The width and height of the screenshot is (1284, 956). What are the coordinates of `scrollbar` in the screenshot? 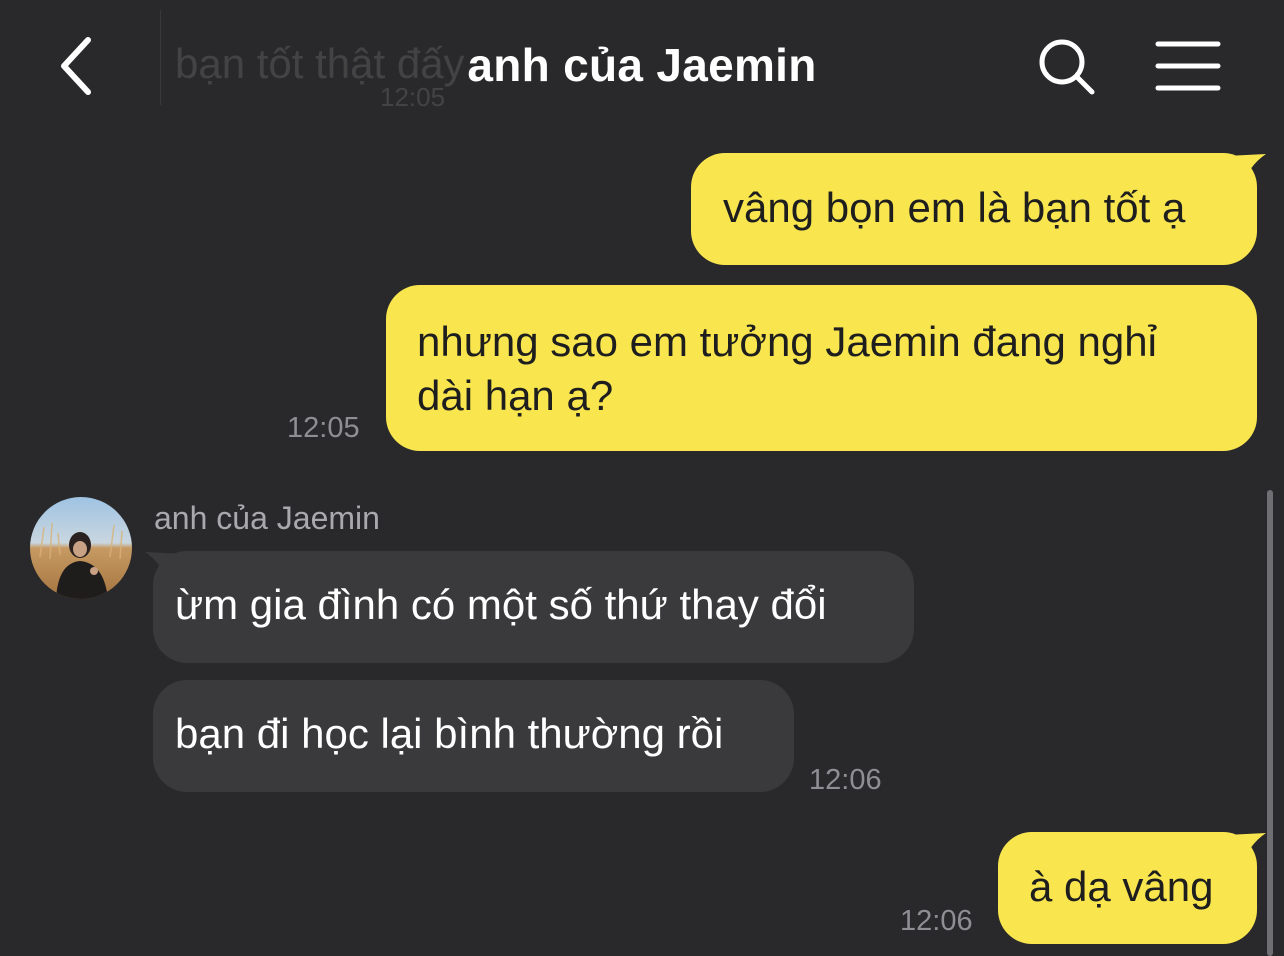 It's located at (1270, 723).